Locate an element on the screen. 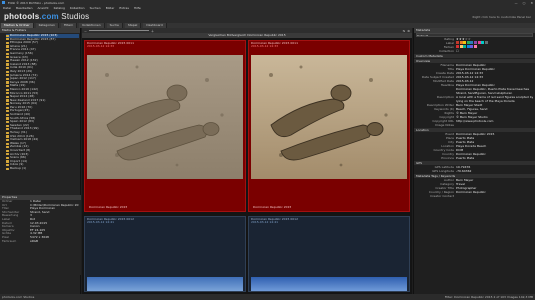 The height and width of the screenshot is (300, 535). window-title: Fotki © 2013 Portfolio - photools.com is located at coordinates (36, 2).